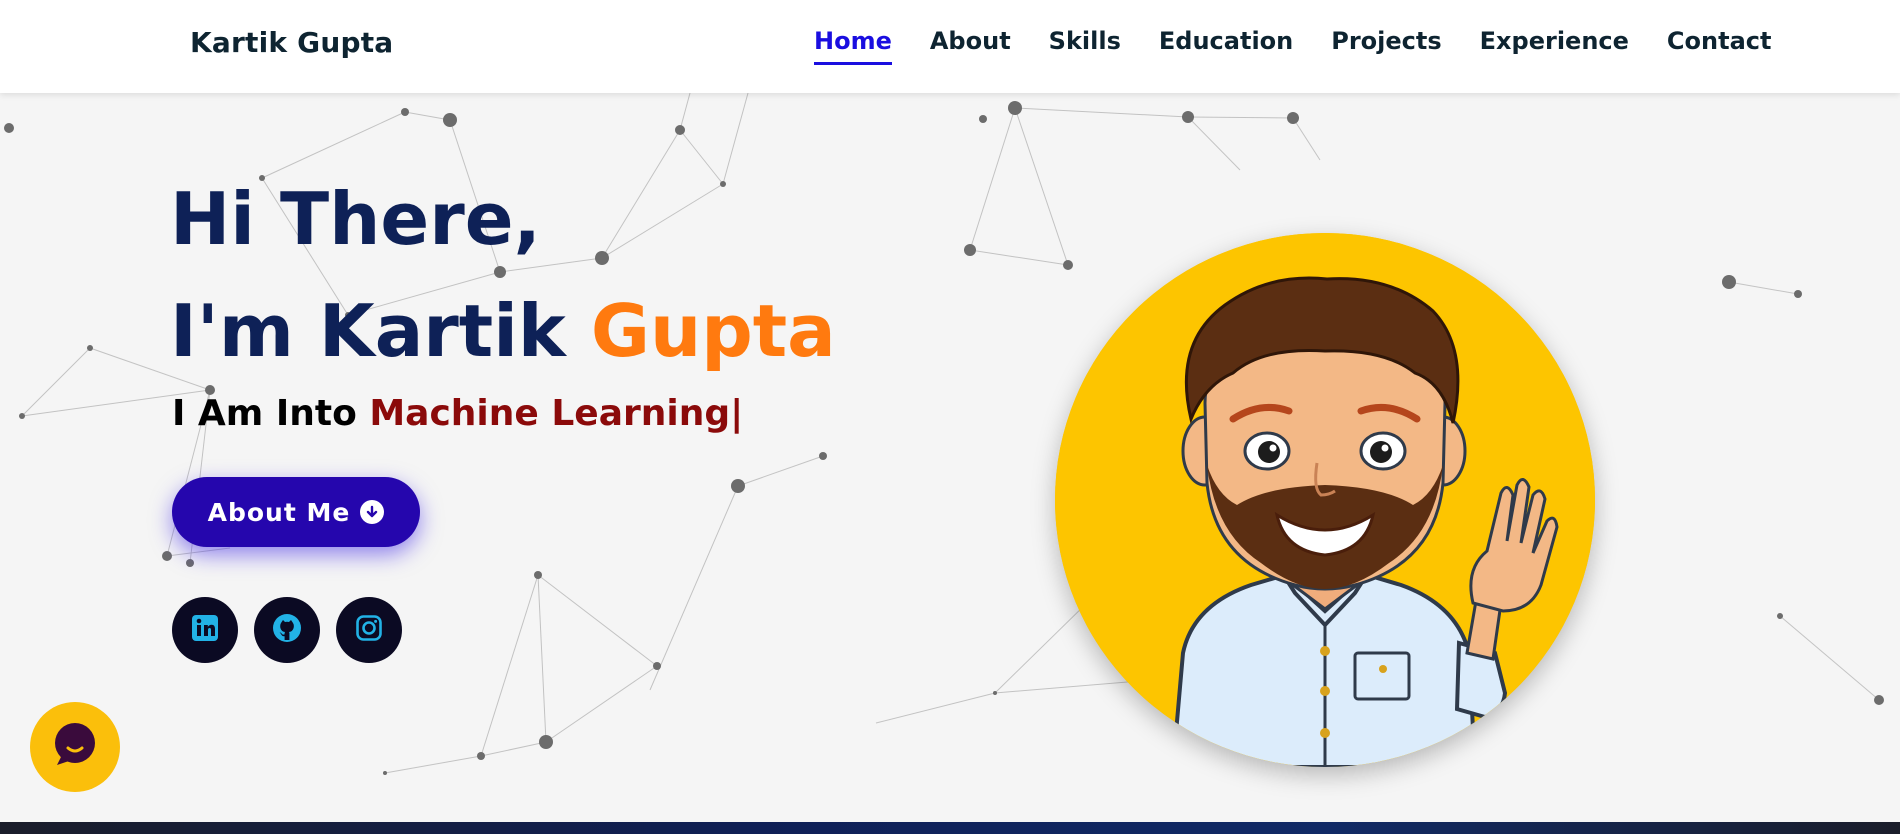  I want to click on arrow-down-circle-icon, so click(372, 512).